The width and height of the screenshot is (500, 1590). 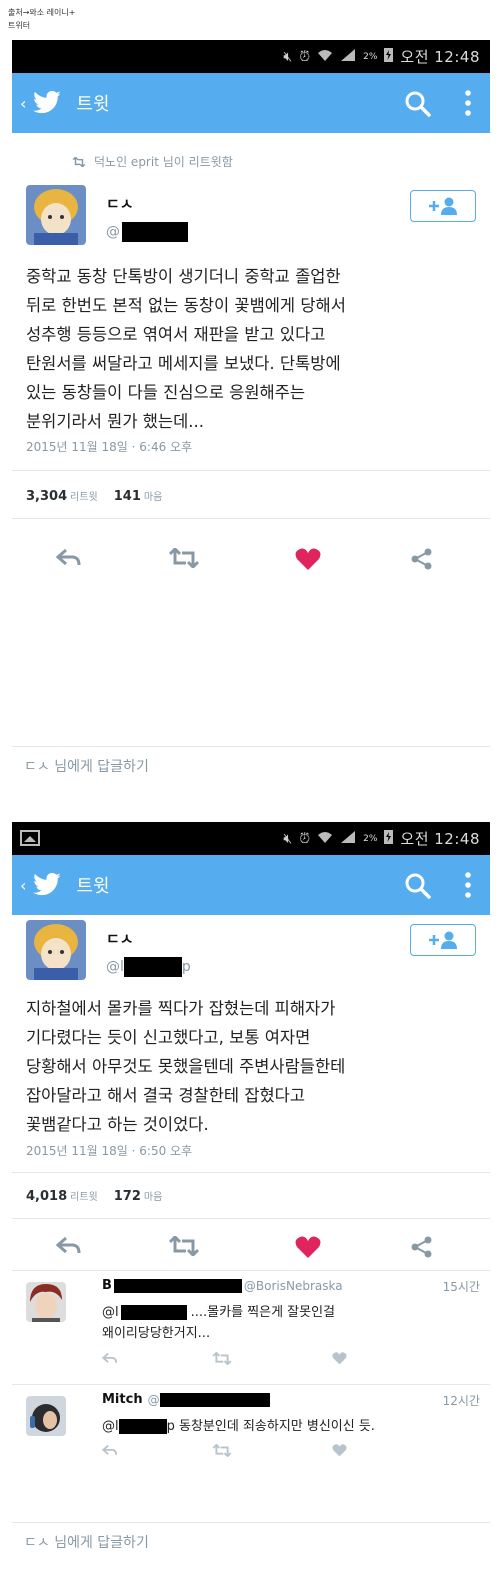 What do you see at coordinates (440, 839) in the screenshot?
I see `status-time: 오전 12:48` at bounding box center [440, 839].